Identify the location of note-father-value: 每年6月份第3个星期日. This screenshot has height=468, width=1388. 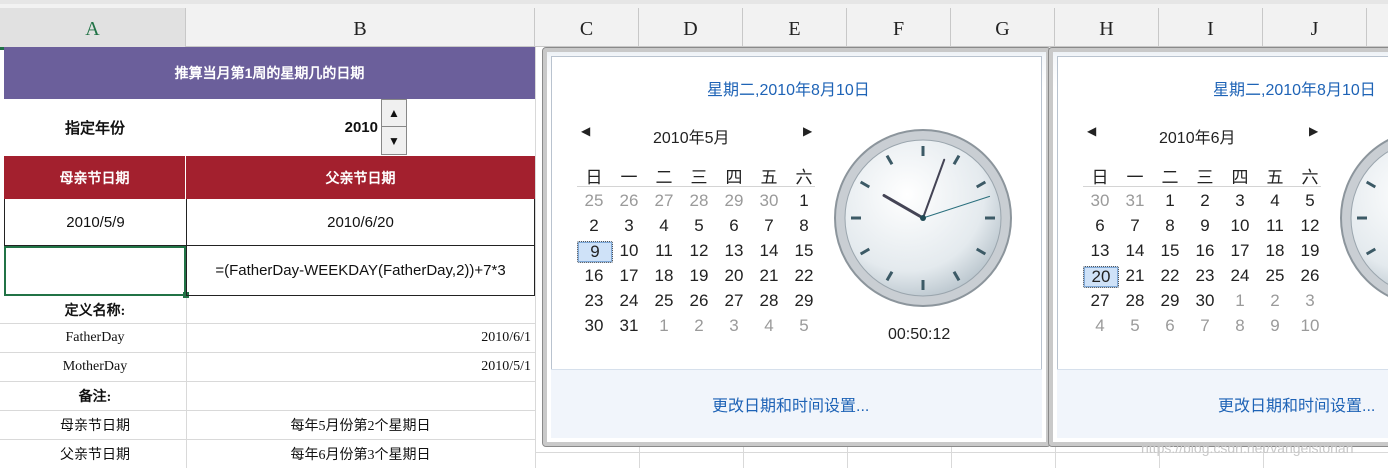
(360, 454).